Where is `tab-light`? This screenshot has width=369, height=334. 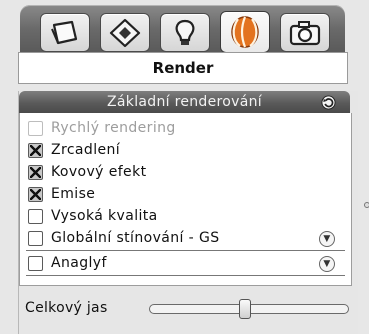 tab-light is located at coordinates (185, 32).